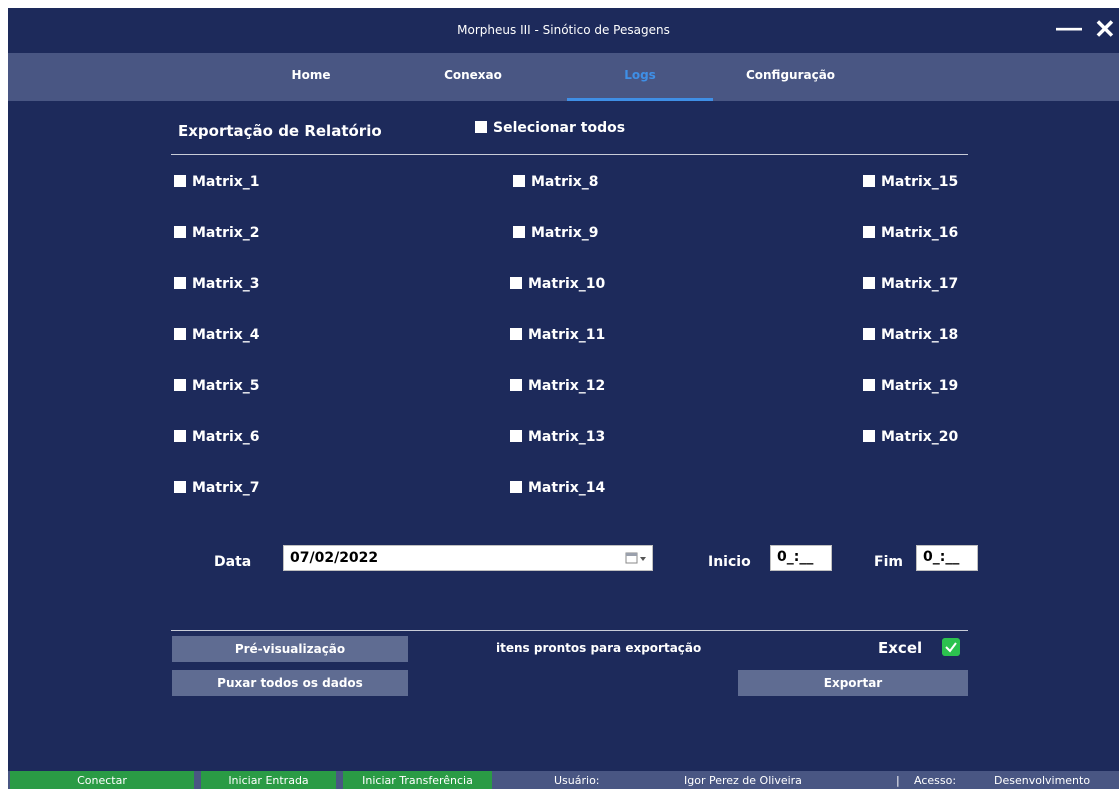  Describe the element at coordinates (226, 284) in the screenshot. I see `checkbox-label: Matrix_3` at that location.